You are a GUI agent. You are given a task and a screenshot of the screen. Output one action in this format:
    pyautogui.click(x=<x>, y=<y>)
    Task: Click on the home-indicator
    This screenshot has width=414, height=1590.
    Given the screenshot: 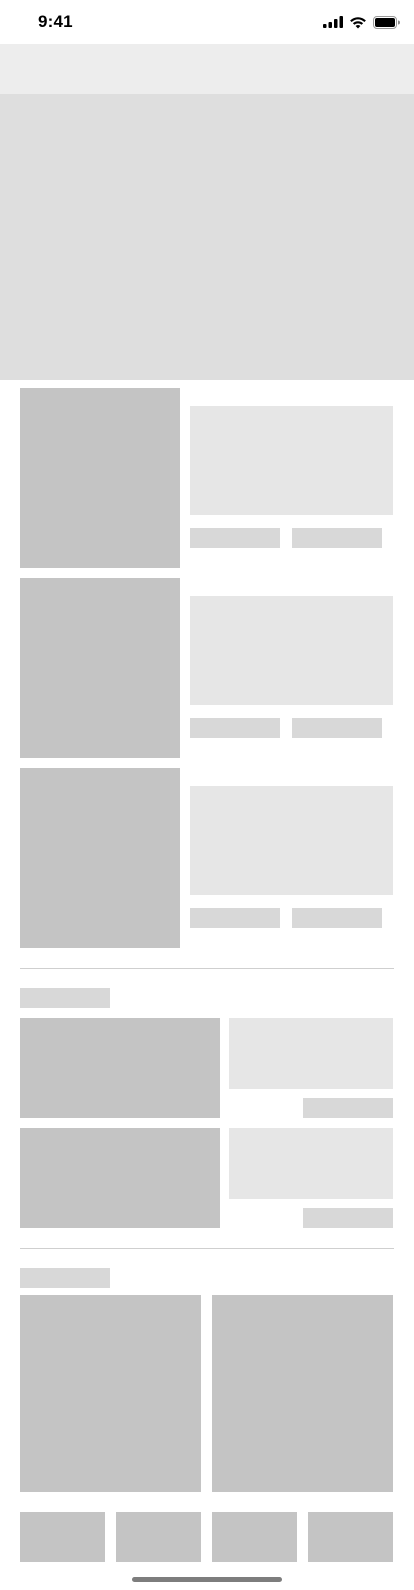 What is the action you would take?
    pyautogui.click(x=207, y=1579)
    